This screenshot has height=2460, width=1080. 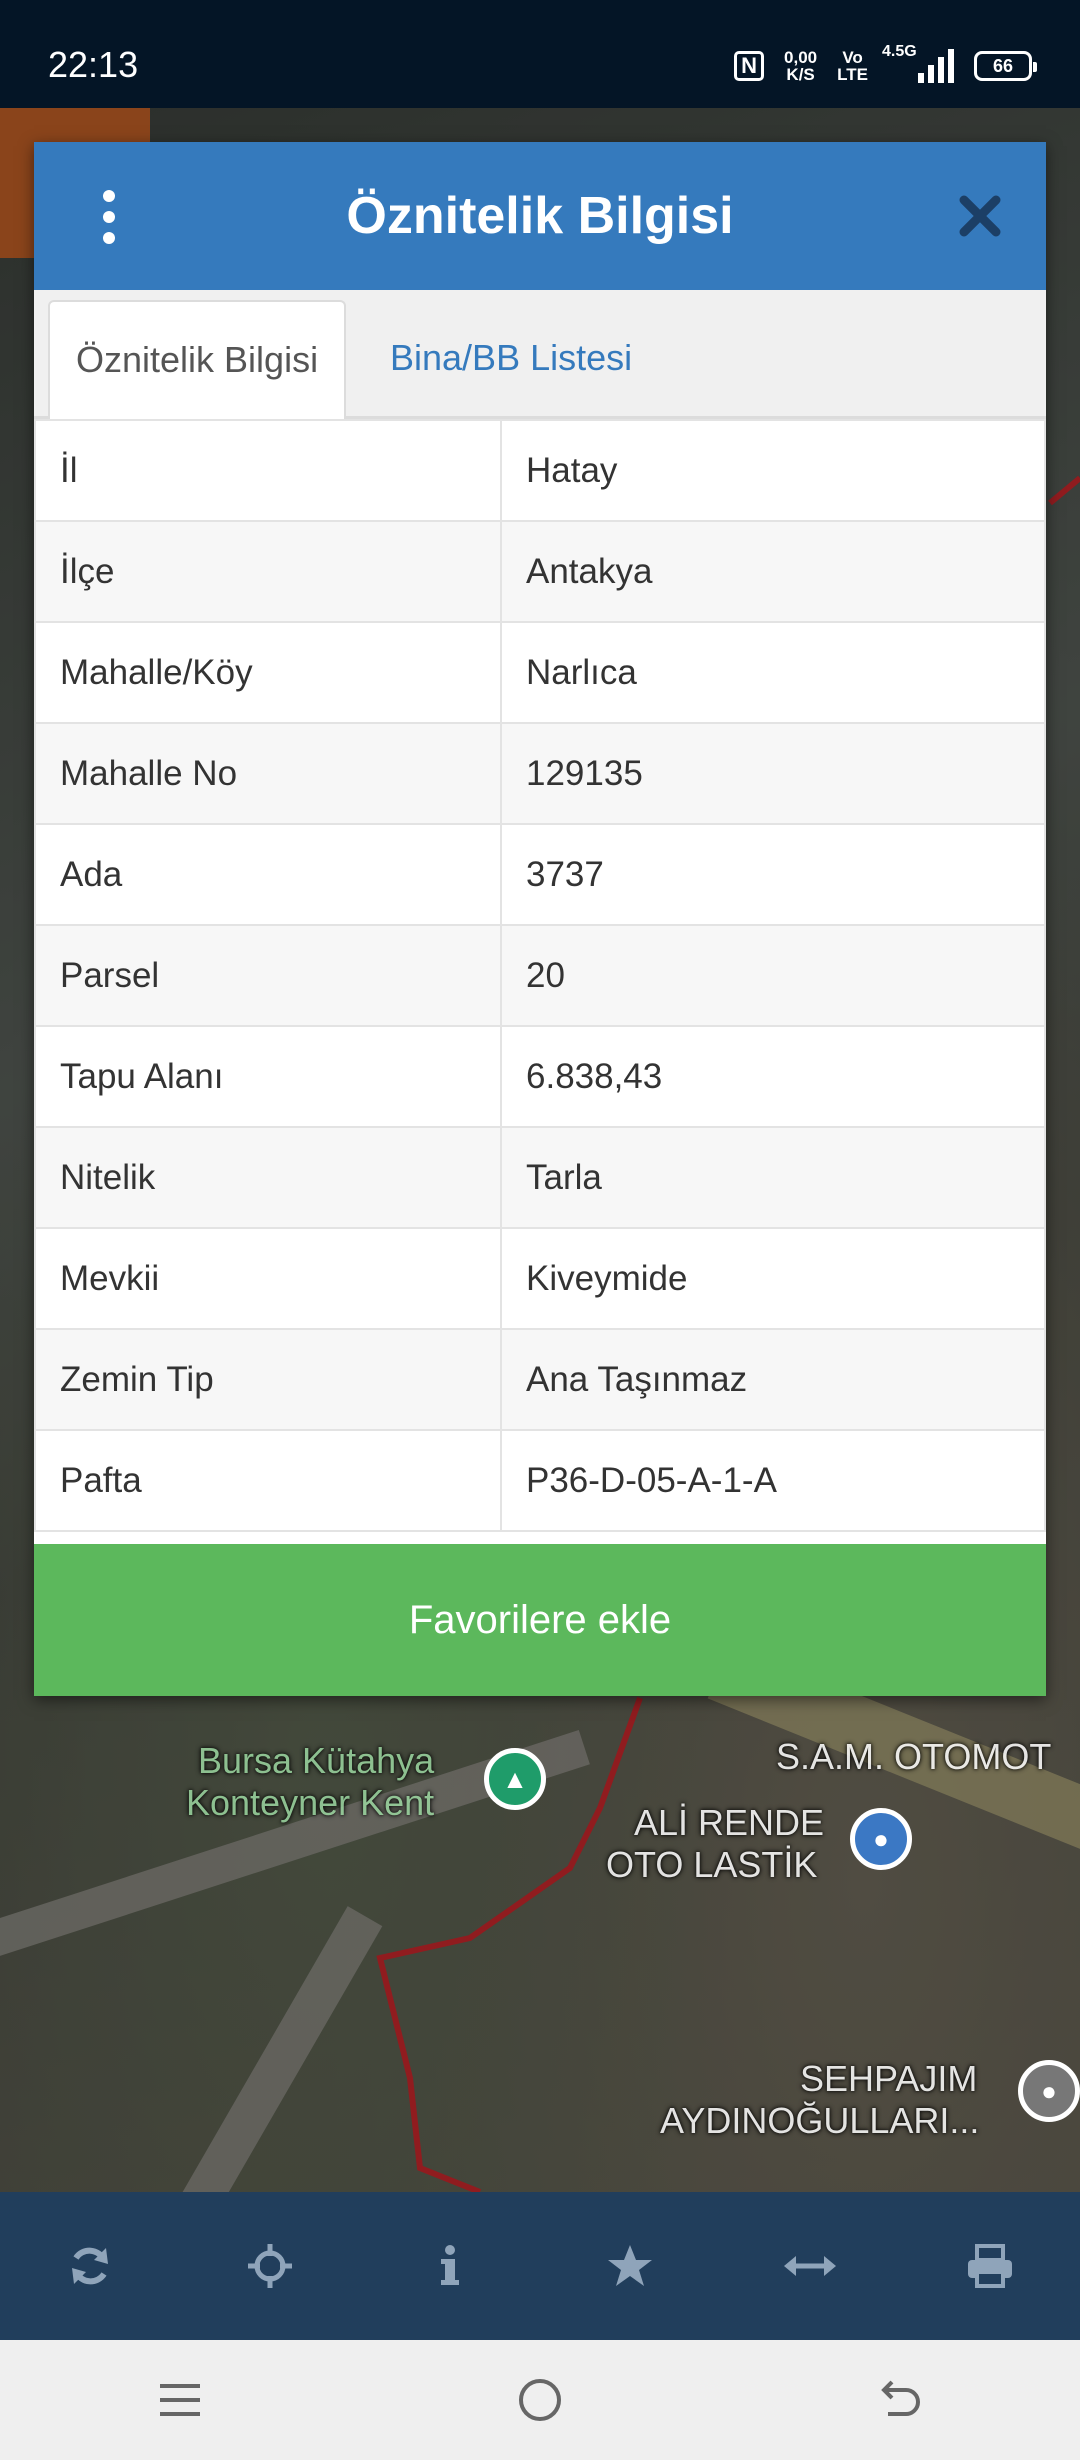 I want to click on table-row: Pafta P36-D-05-A-1-A, so click(x=540, y=1480).